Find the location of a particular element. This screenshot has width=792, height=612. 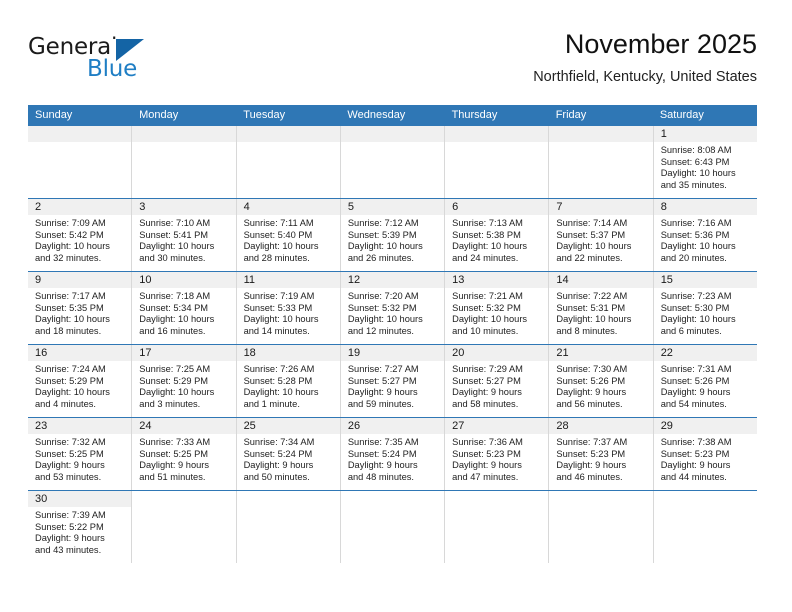

day-number: 3 is located at coordinates (184, 207).